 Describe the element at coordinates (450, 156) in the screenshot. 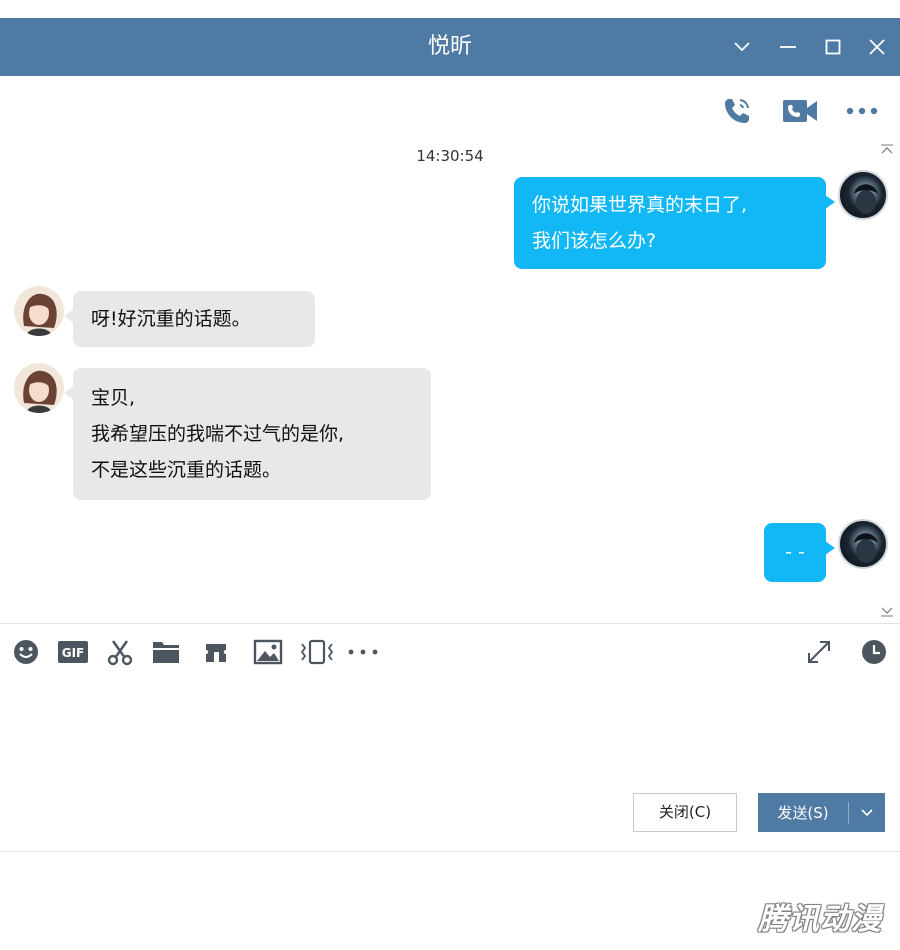

I see `message-timestamp: 14:30:54` at that location.